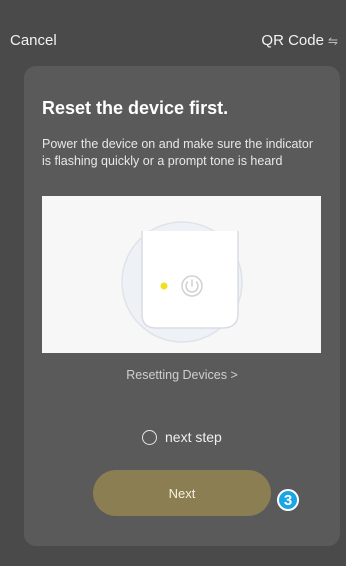 The height and width of the screenshot is (566, 346). I want to click on cancel-button: Cancel, so click(33, 40).